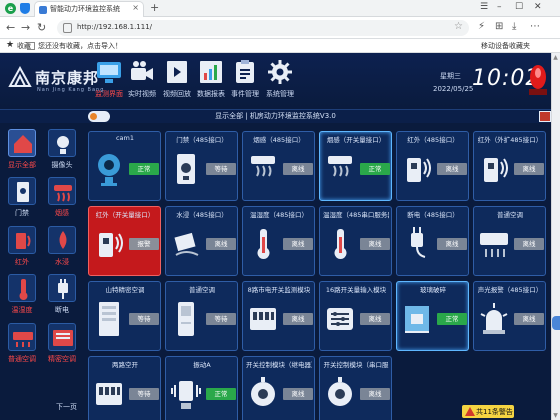 Image resolution: width=560 pixels, height=420 pixels. Describe the element at coordinates (355, 388) in the screenshot. I see `device-card: 开关控制模块（串口服 离线` at that location.